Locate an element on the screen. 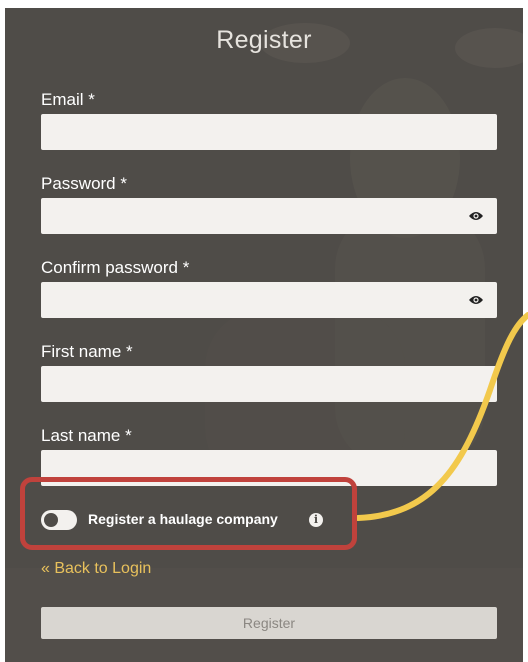 The height and width of the screenshot is (662, 528). back-to-login-link: « Back to Login is located at coordinates (96, 569).